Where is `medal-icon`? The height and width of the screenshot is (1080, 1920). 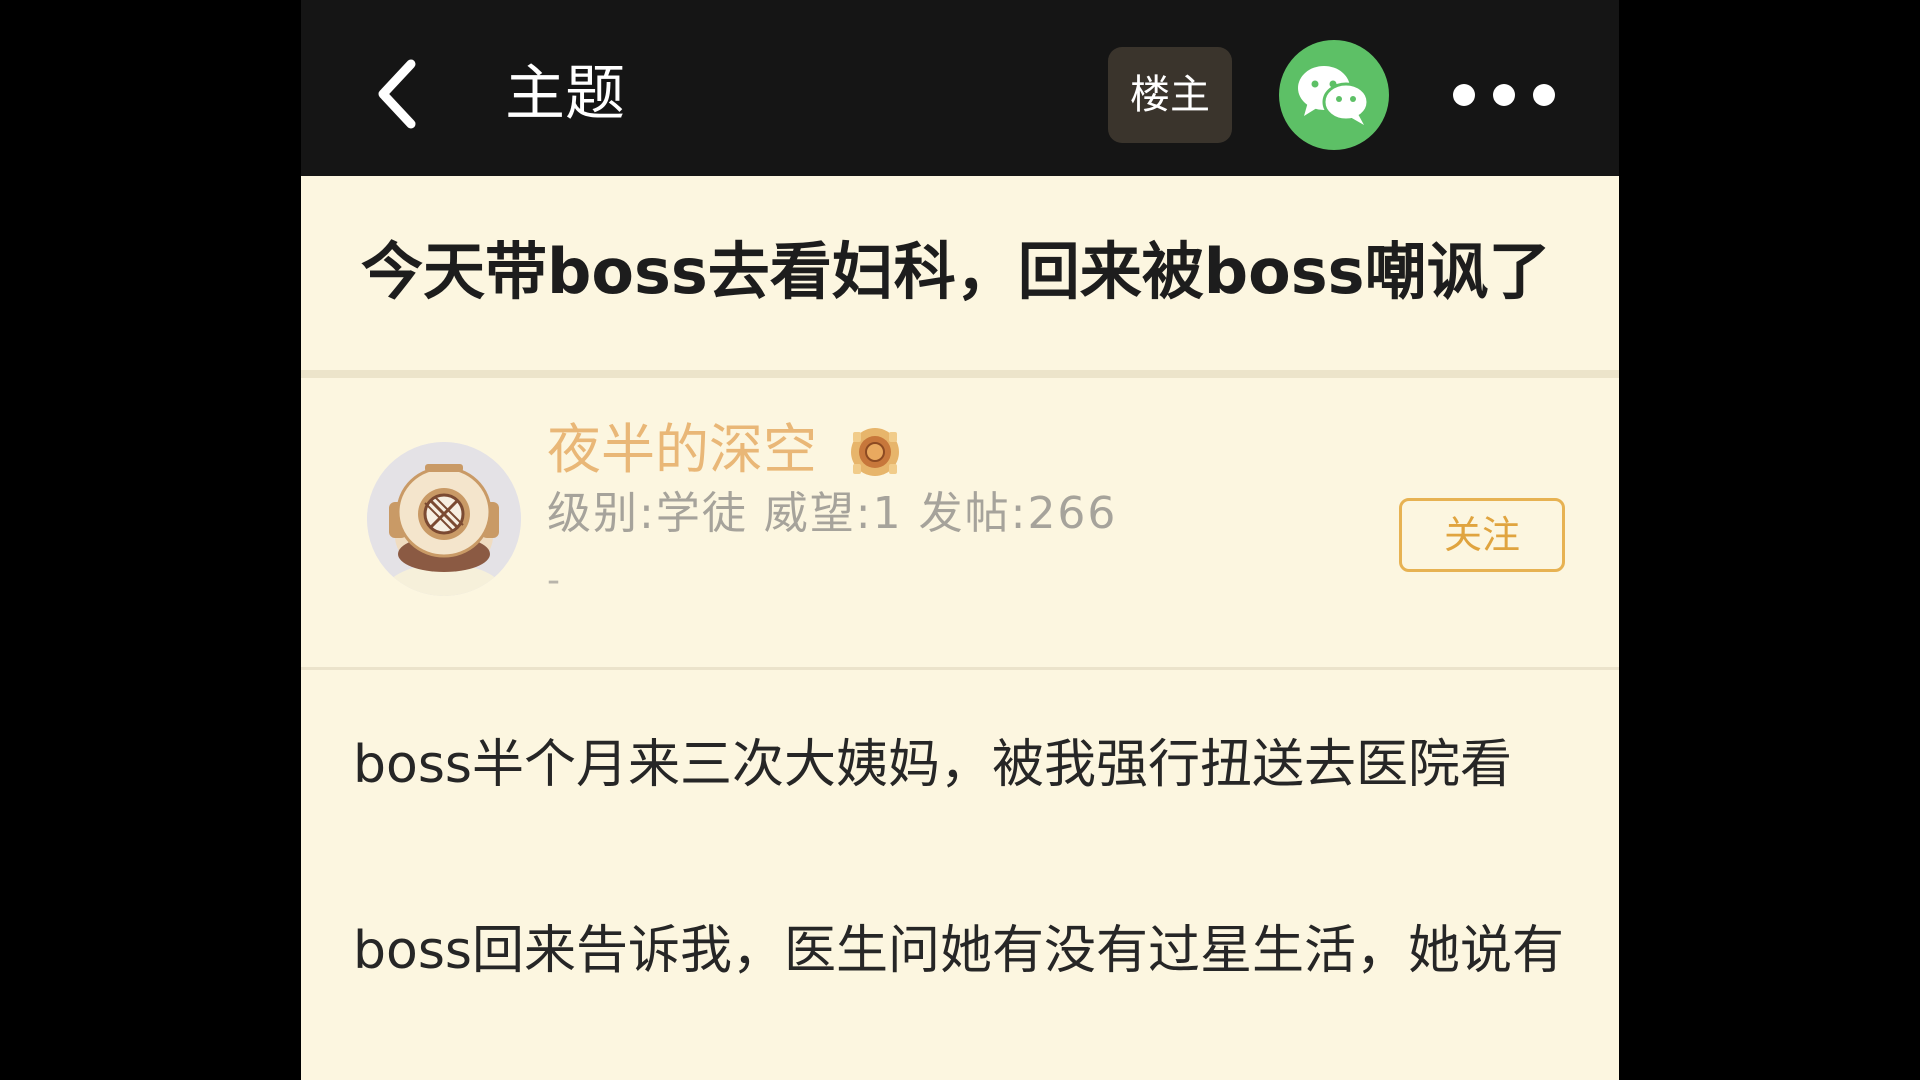
medal-icon is located at coordinates (875, 452).